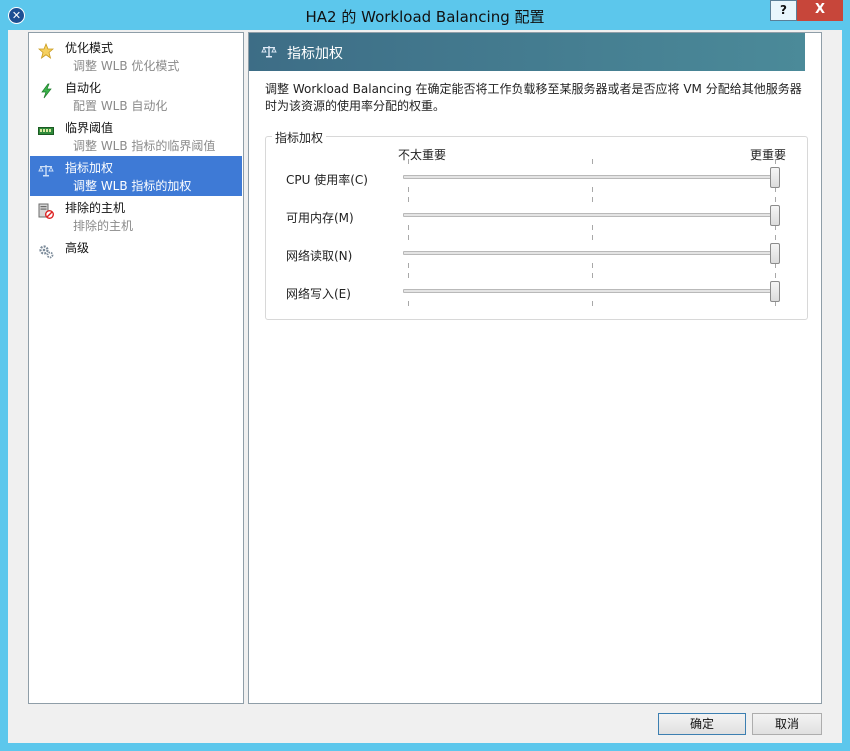 The height and width of the screenshot is (751, 850). Describe the element at coordinates (89, 128) in the screenshot. I see `sidebar-item-title: 临界阈值` at that location.